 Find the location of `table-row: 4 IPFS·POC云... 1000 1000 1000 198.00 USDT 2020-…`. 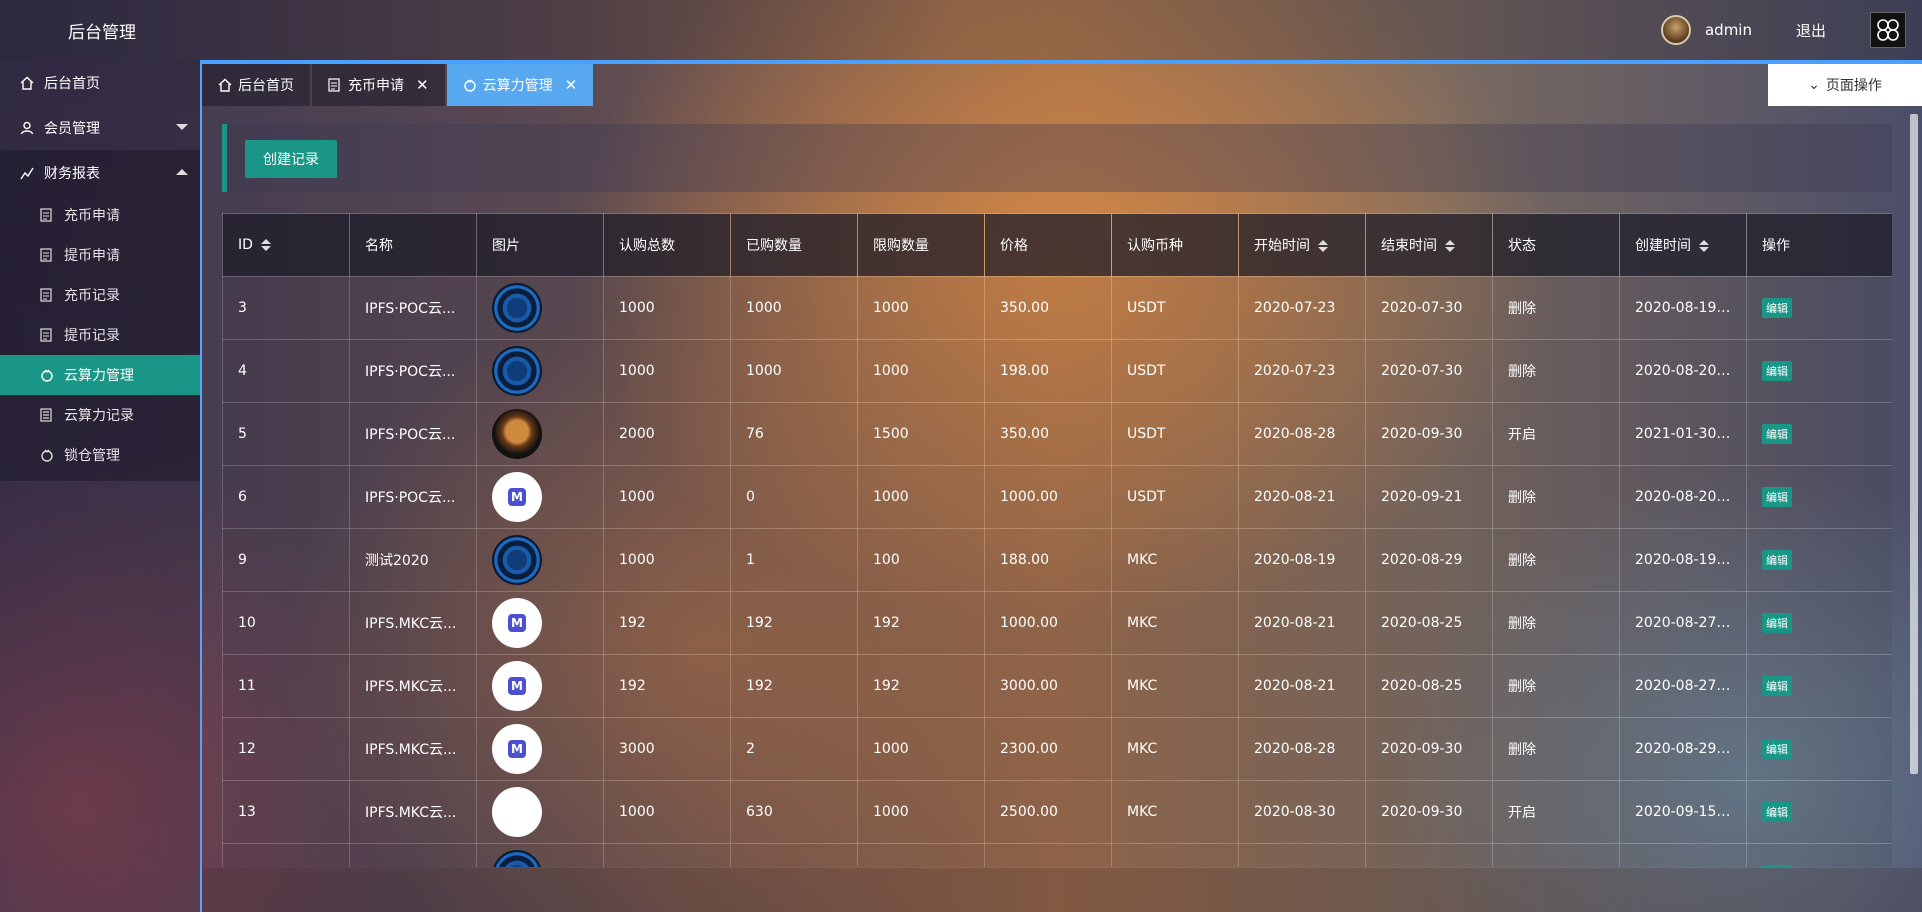

table-row: 4 IPFS·POC云... 1000 1000 1000 198.00 USDT 2020-… is located at coordinates (1057, 371).